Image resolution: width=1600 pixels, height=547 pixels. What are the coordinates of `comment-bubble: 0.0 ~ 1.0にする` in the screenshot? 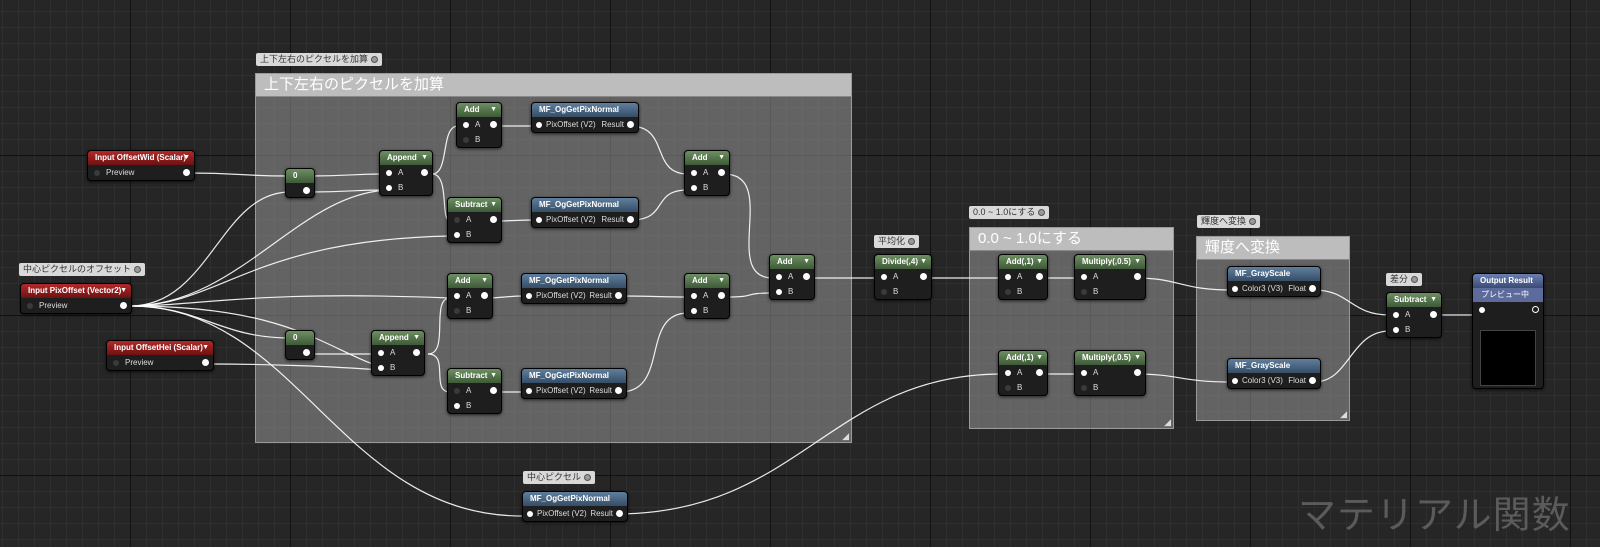 It's located at (1009, 212).